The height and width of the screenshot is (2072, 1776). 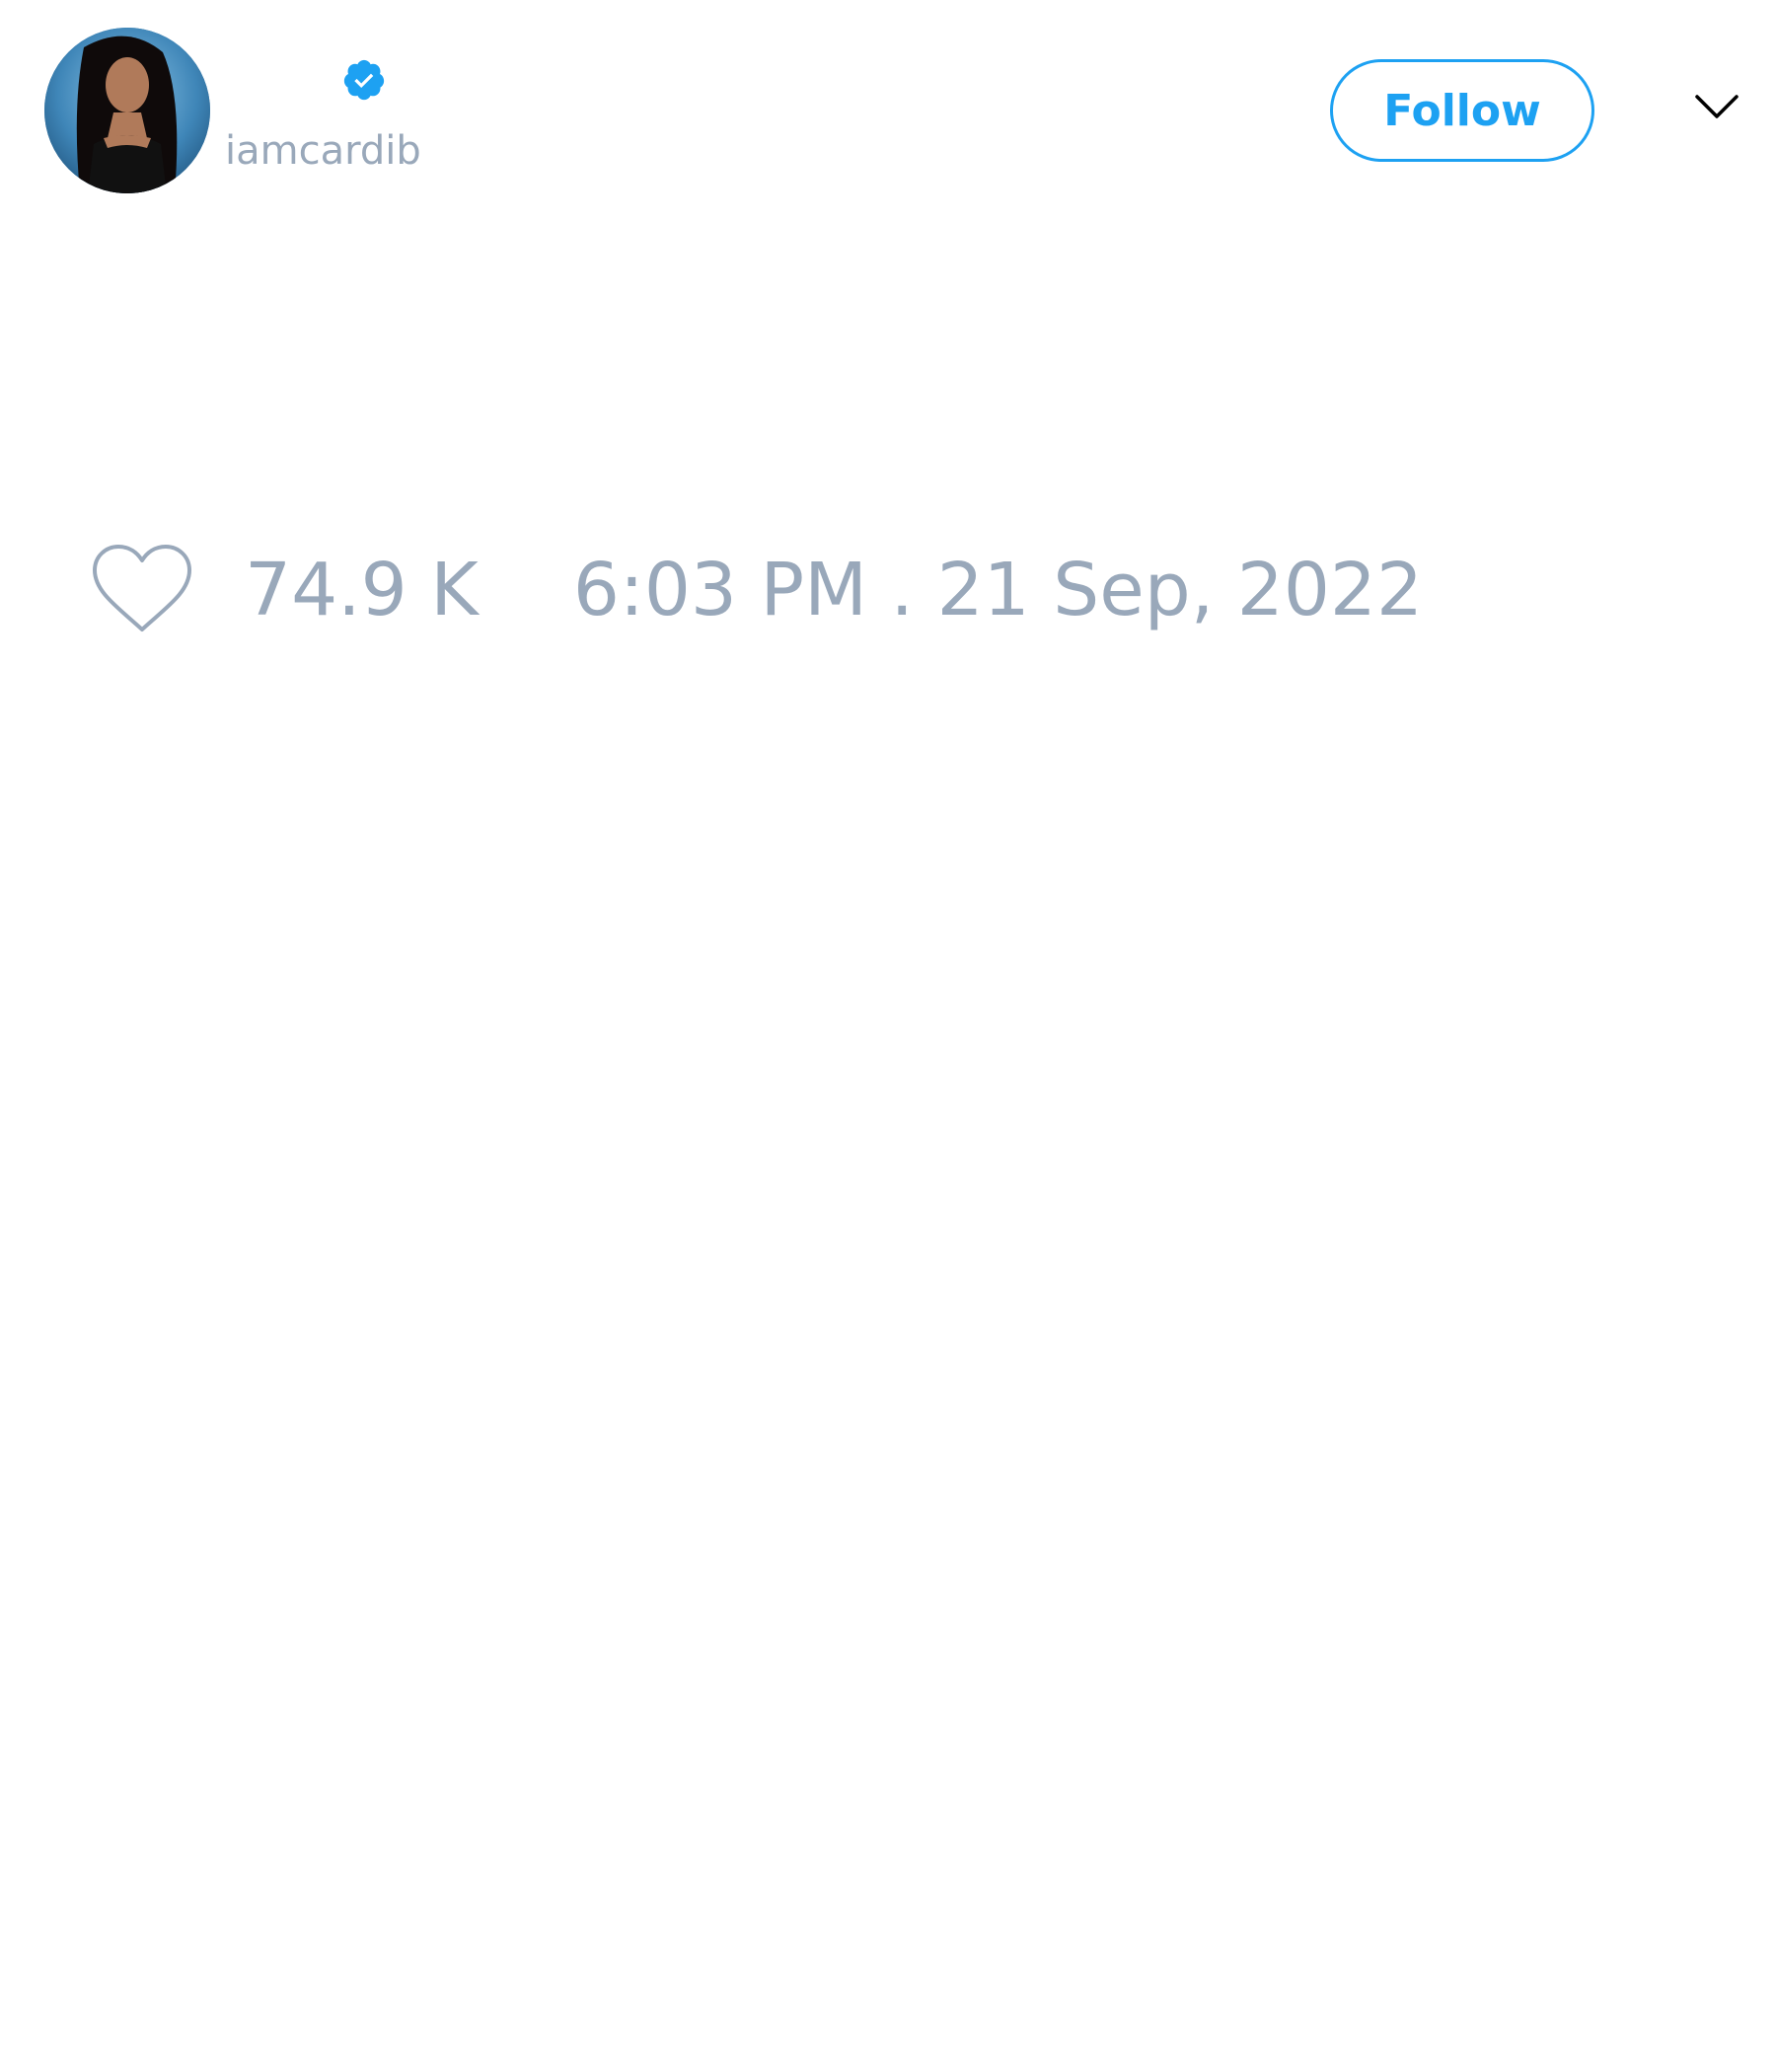 What do you see at coordinates (1717, 106) in the screenshot?
I see `chevron-down-icon` at bounding box center [1717, 106].